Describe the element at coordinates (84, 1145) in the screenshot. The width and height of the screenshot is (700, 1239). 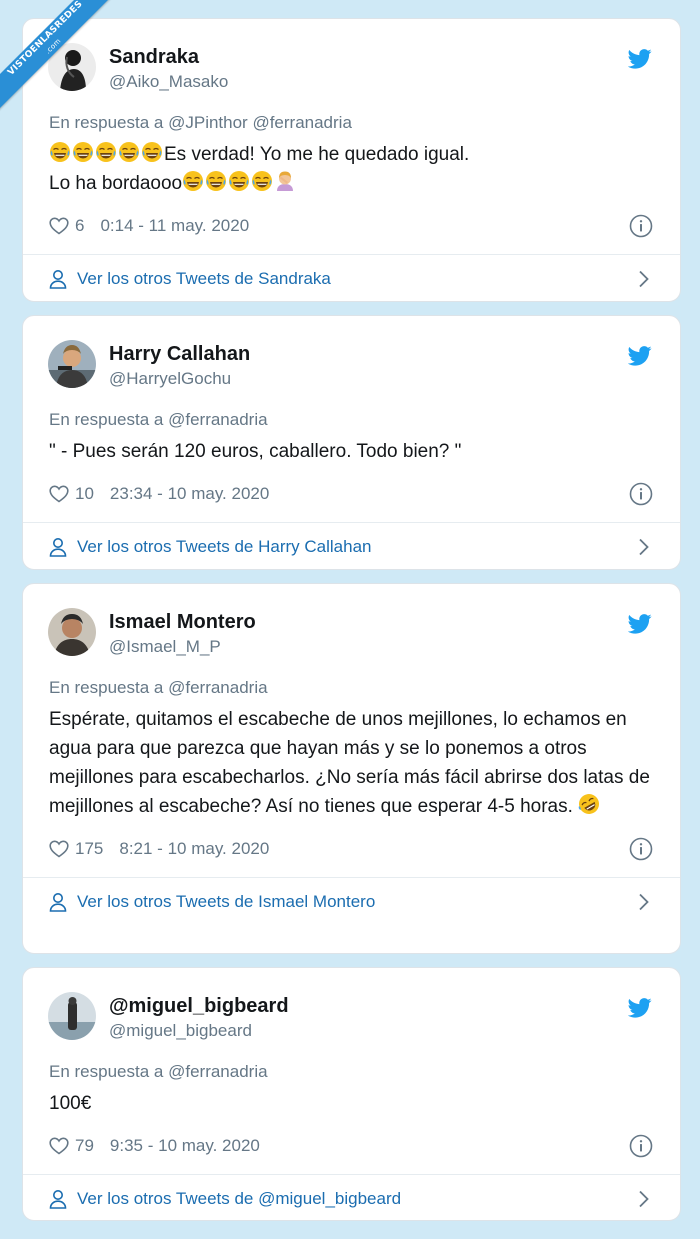
I see `like-count: 79` at that location.